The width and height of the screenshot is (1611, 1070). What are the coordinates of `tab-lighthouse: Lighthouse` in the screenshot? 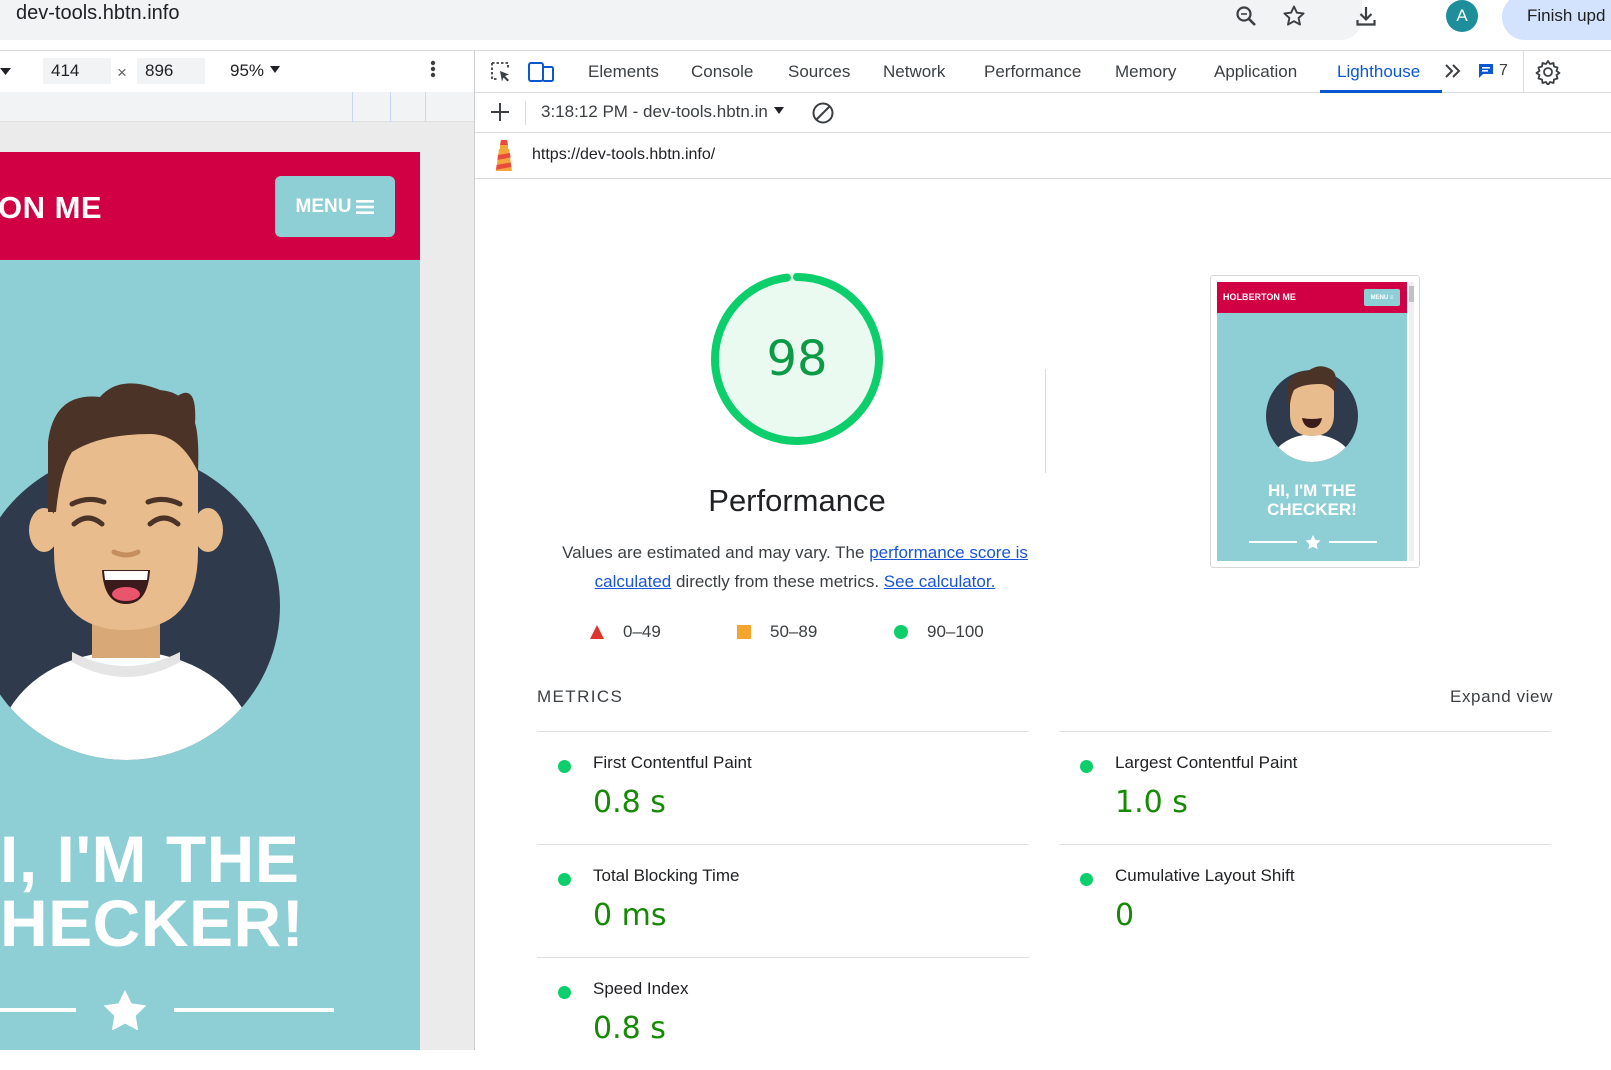 It's located at (1378, 72).